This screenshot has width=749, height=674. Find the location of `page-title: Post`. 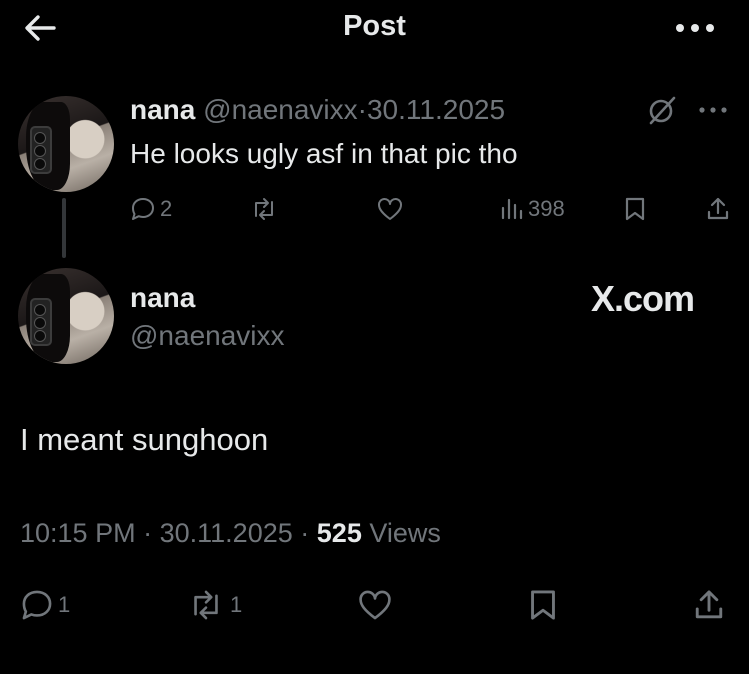

page-title: Post is located at coordinates (374, 26).